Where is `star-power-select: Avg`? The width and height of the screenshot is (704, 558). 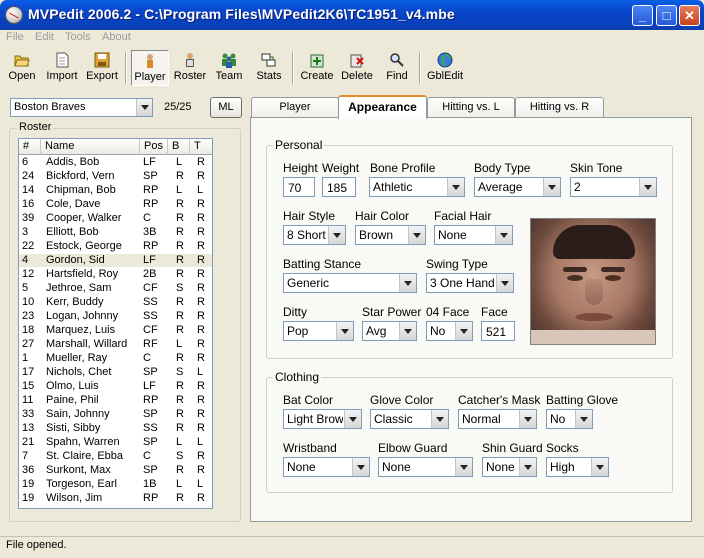 star-power-select: Avg is located at coordinates (389, 331).